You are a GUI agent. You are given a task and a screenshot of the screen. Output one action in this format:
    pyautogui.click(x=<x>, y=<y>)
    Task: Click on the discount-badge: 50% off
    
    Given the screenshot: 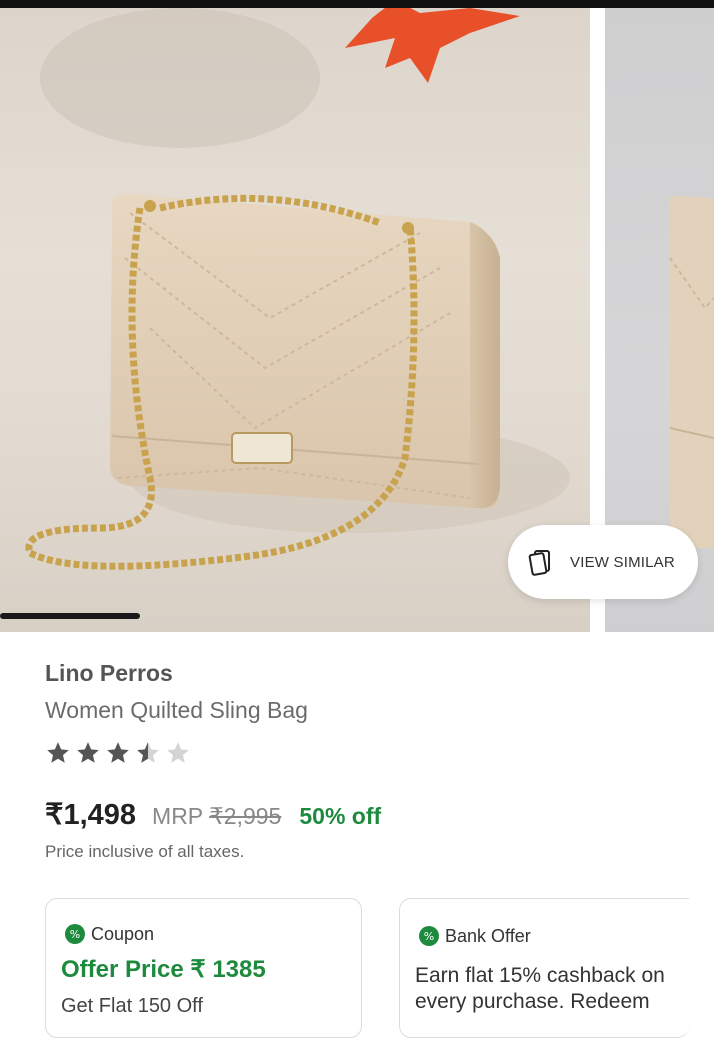 What is the action you would take?
    pyautogui.click(x=340, y=816)
    